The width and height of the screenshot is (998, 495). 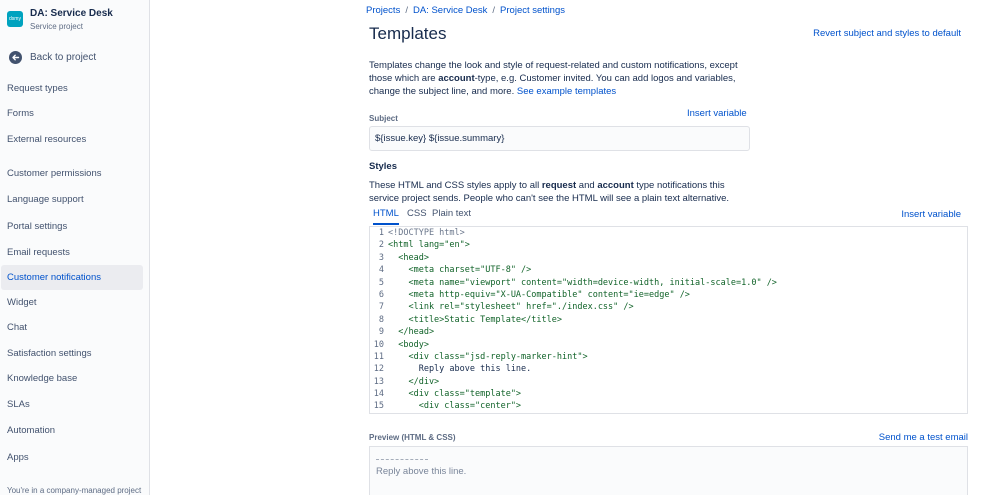 What do you see at coordinates (408, 33) in the screenshot?
I see `page-title: Templates` at bounding box center [408, 33].